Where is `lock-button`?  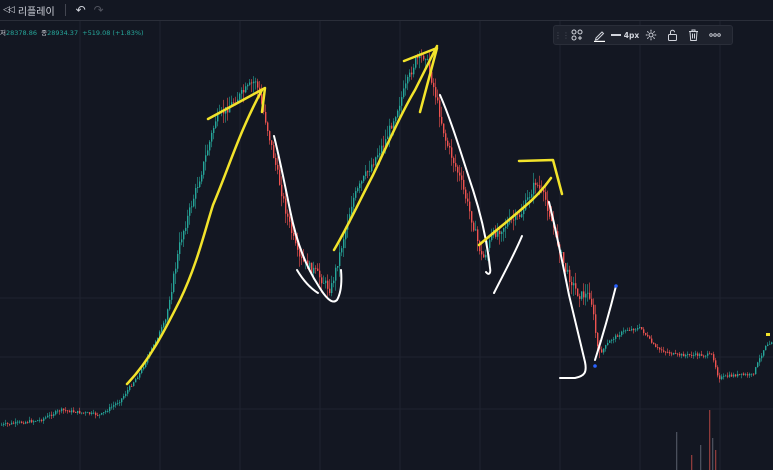
lock-button is located at coordinates (672, 35).